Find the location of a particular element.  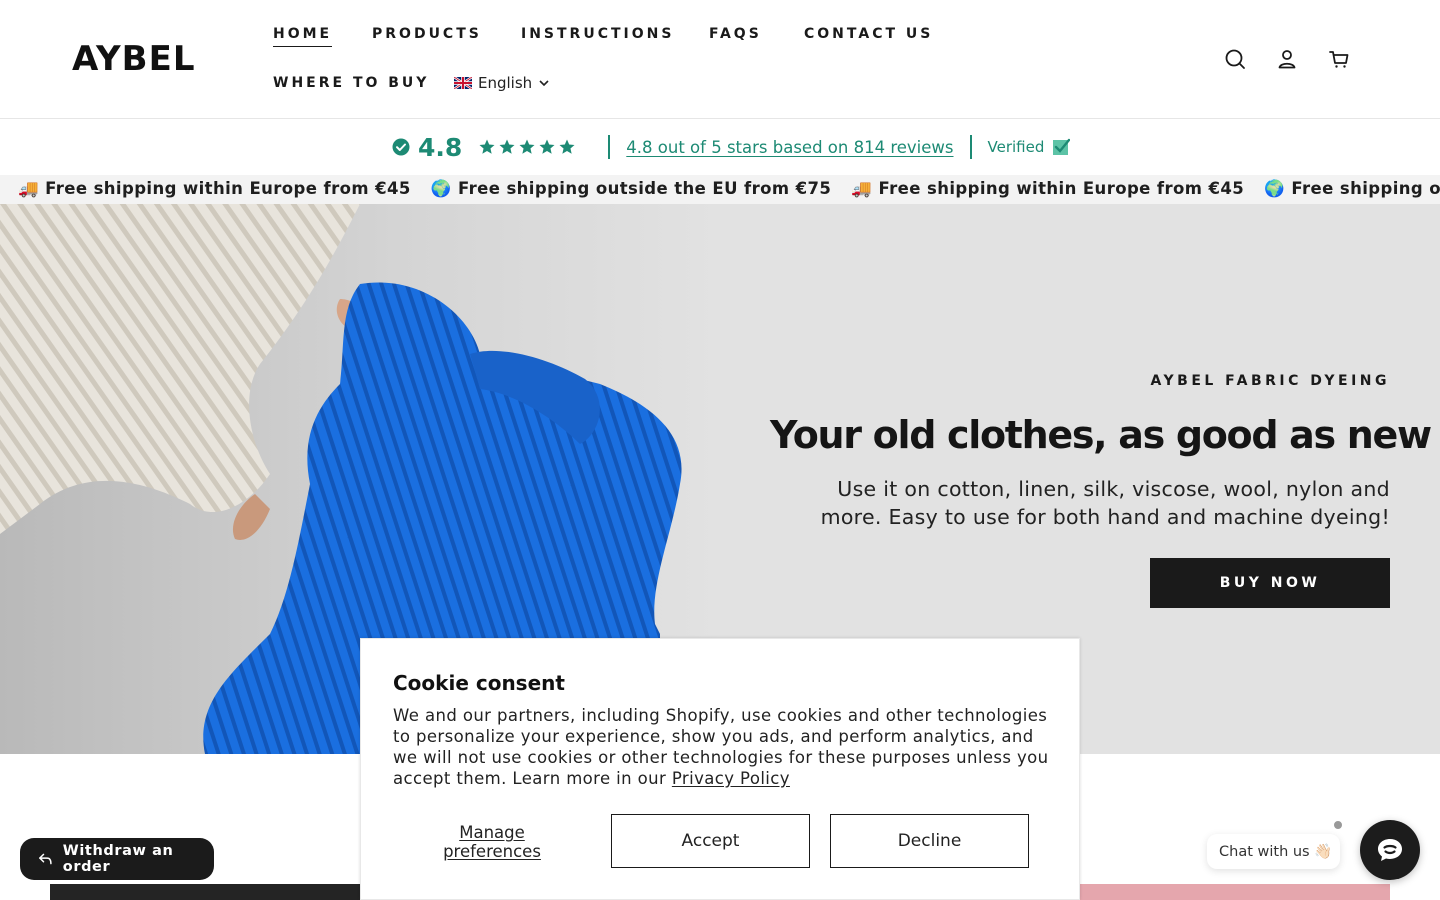

chat-launcher-button is located at coordinates (1390, 850).